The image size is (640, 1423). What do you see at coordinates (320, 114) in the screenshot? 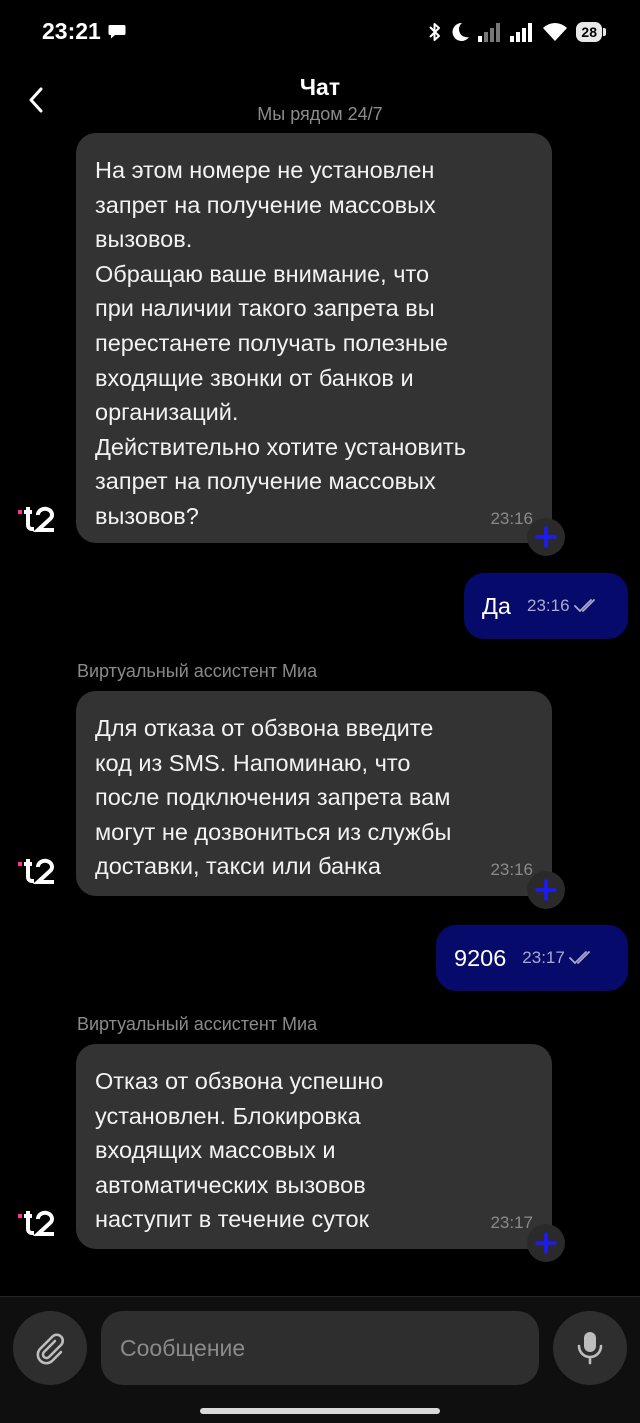
I see `page-subtitle: Мы рядом 24/7` at bounding box center [320, 114].